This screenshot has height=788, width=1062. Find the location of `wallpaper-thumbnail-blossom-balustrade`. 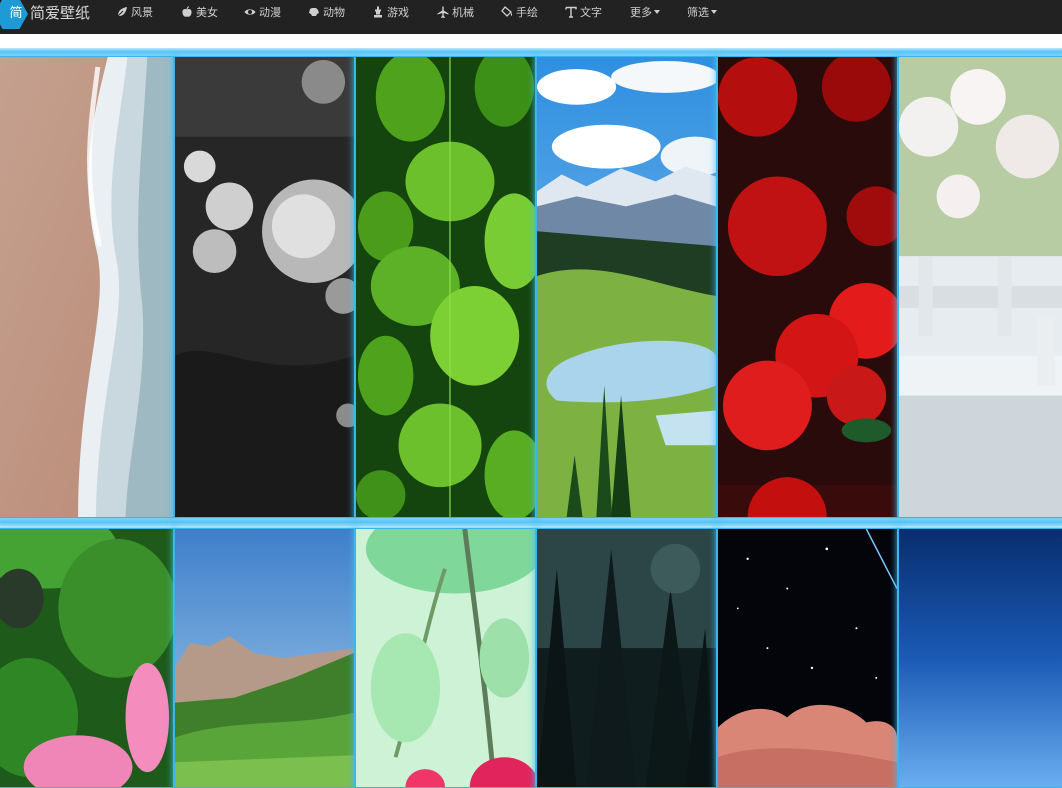

wallpaper-thumbnail-blossom-balustrade is located at coordinates (980, 287).